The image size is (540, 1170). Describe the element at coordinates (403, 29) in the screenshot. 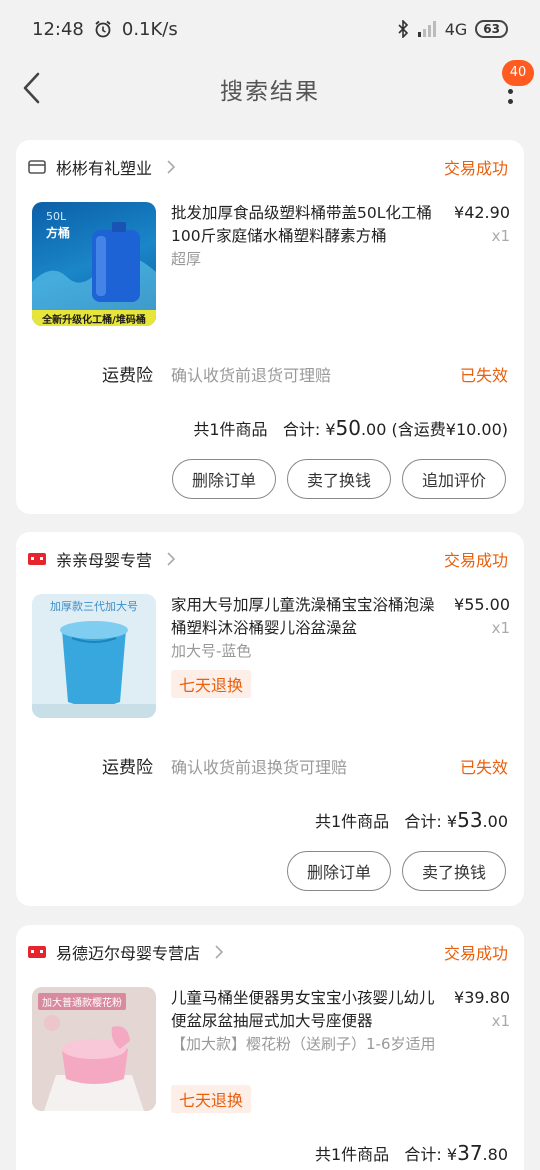

I see `bluetooth-icon` at that location.